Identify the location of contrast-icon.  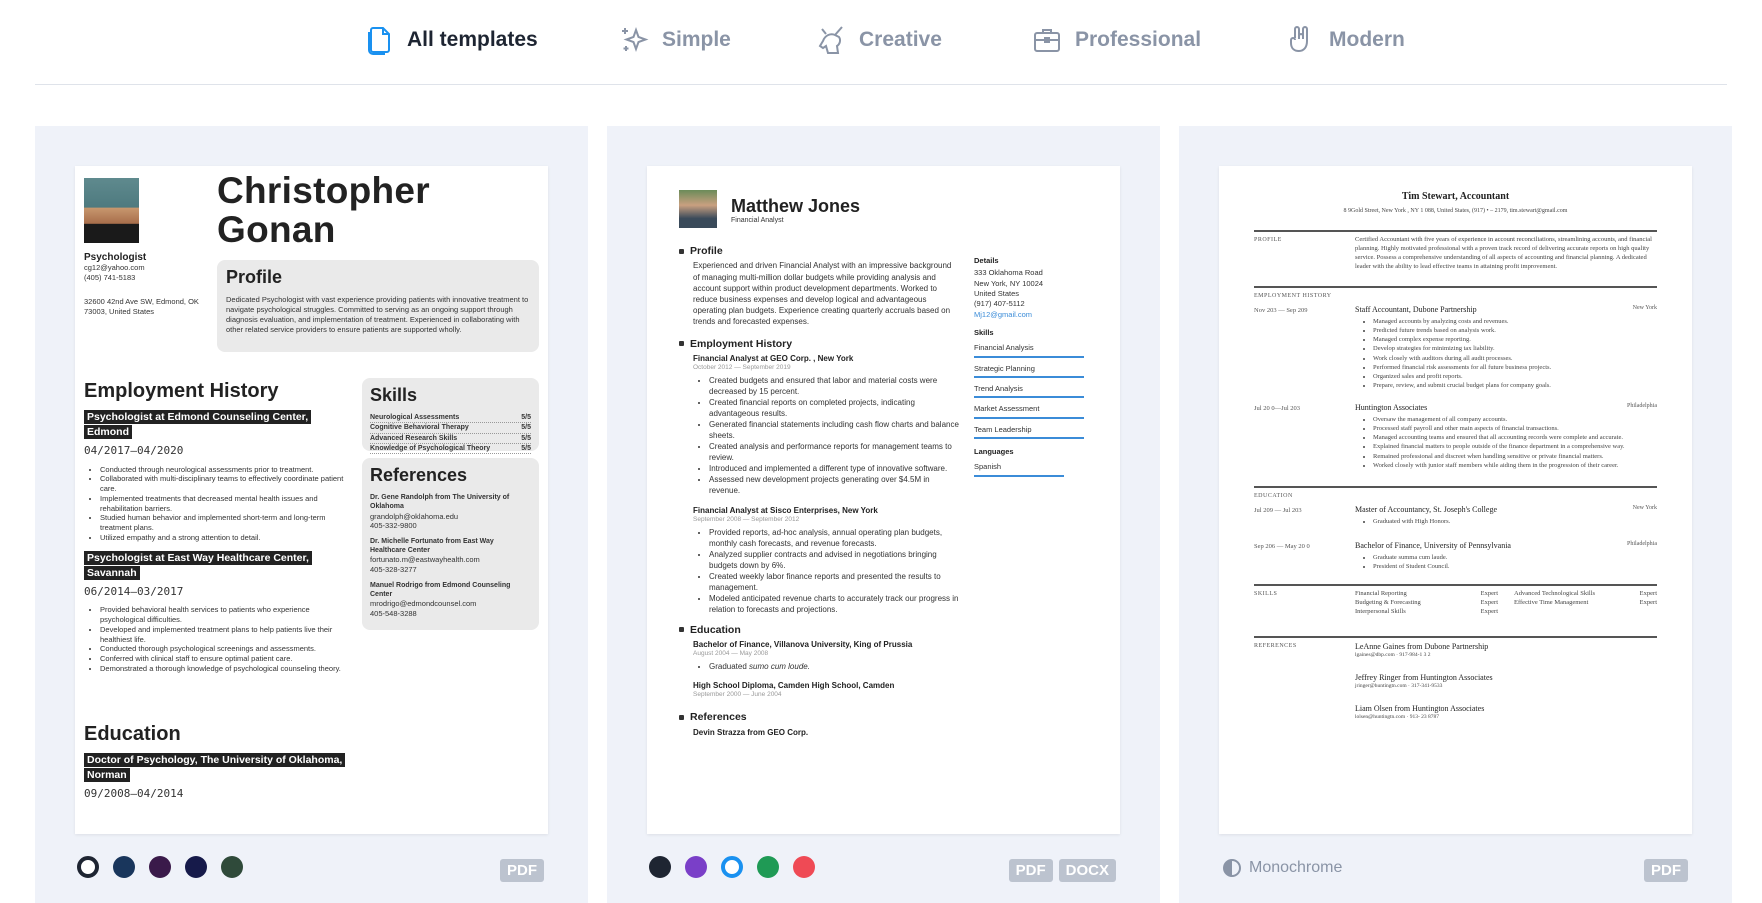
(1232, 868).